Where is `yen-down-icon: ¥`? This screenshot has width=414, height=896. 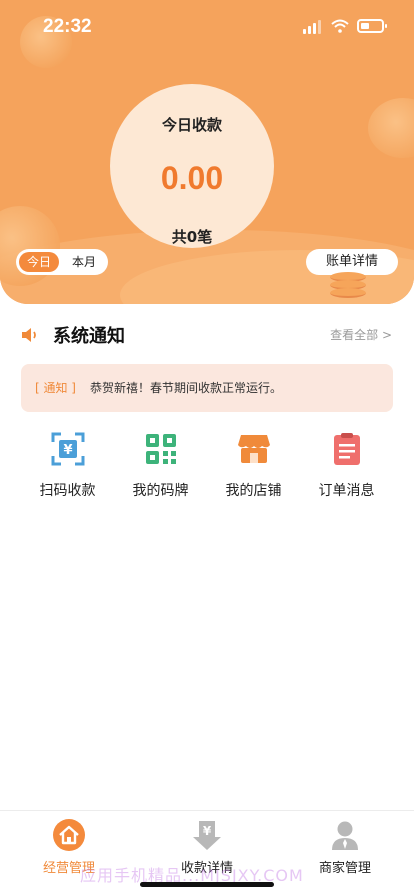 yen-down-icon: ¥ is located at coordinates (207, 835).